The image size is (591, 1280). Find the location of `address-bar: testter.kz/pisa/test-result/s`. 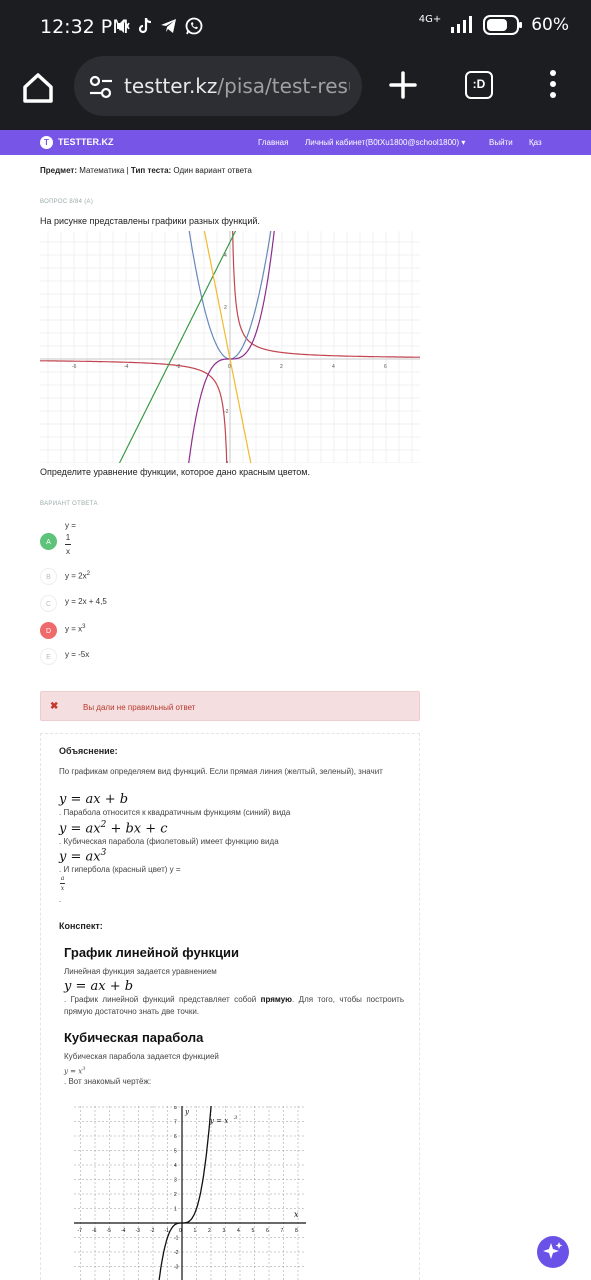

address-bar: testter.kz/pisa/test-result/s is located at coordinates (218, 86).